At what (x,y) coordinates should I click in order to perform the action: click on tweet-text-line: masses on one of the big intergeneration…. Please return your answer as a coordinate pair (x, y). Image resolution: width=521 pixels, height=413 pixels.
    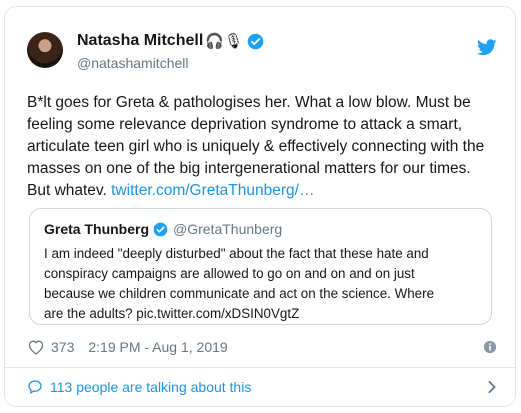
    Looking at the image, I should click on (249, 168).